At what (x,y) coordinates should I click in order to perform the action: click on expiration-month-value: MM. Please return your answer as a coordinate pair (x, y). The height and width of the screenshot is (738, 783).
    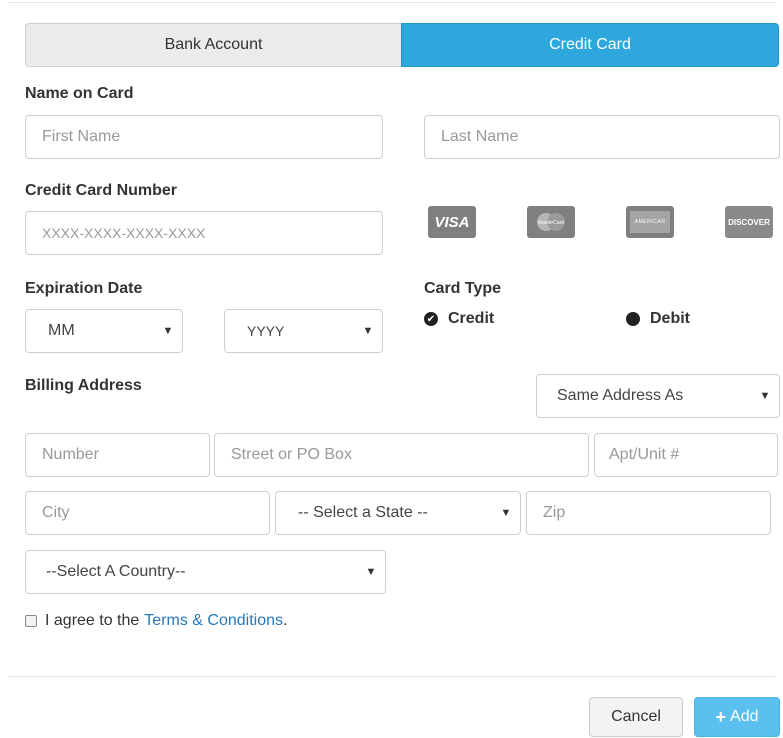
    Looking at the image, I should click on (61, 330).